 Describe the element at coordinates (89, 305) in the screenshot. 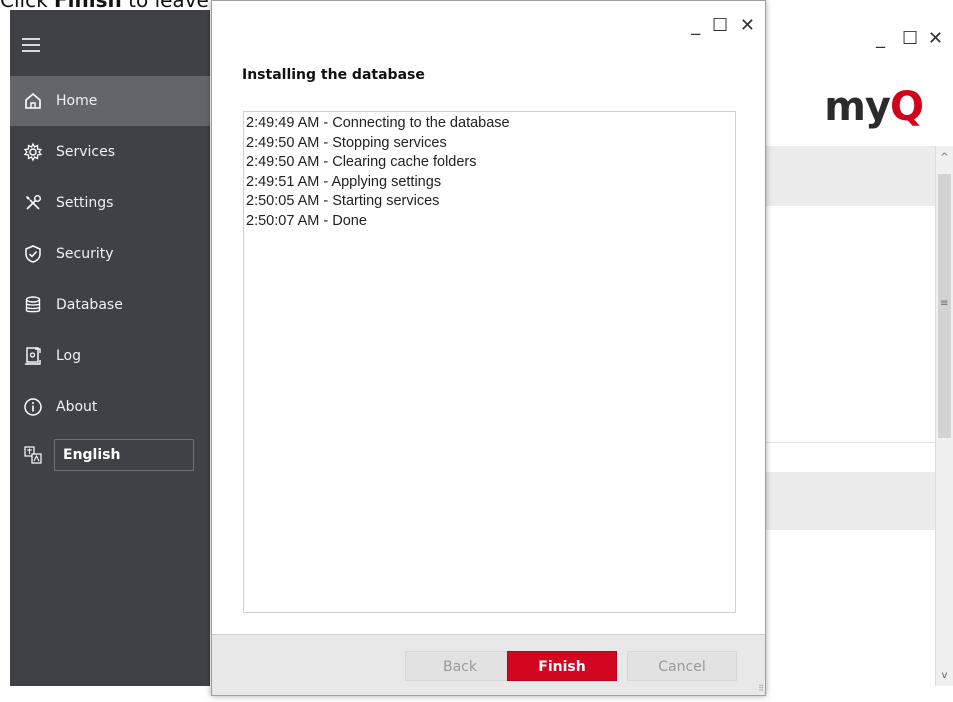

I see `sidebar-item-label: Database` at that location.